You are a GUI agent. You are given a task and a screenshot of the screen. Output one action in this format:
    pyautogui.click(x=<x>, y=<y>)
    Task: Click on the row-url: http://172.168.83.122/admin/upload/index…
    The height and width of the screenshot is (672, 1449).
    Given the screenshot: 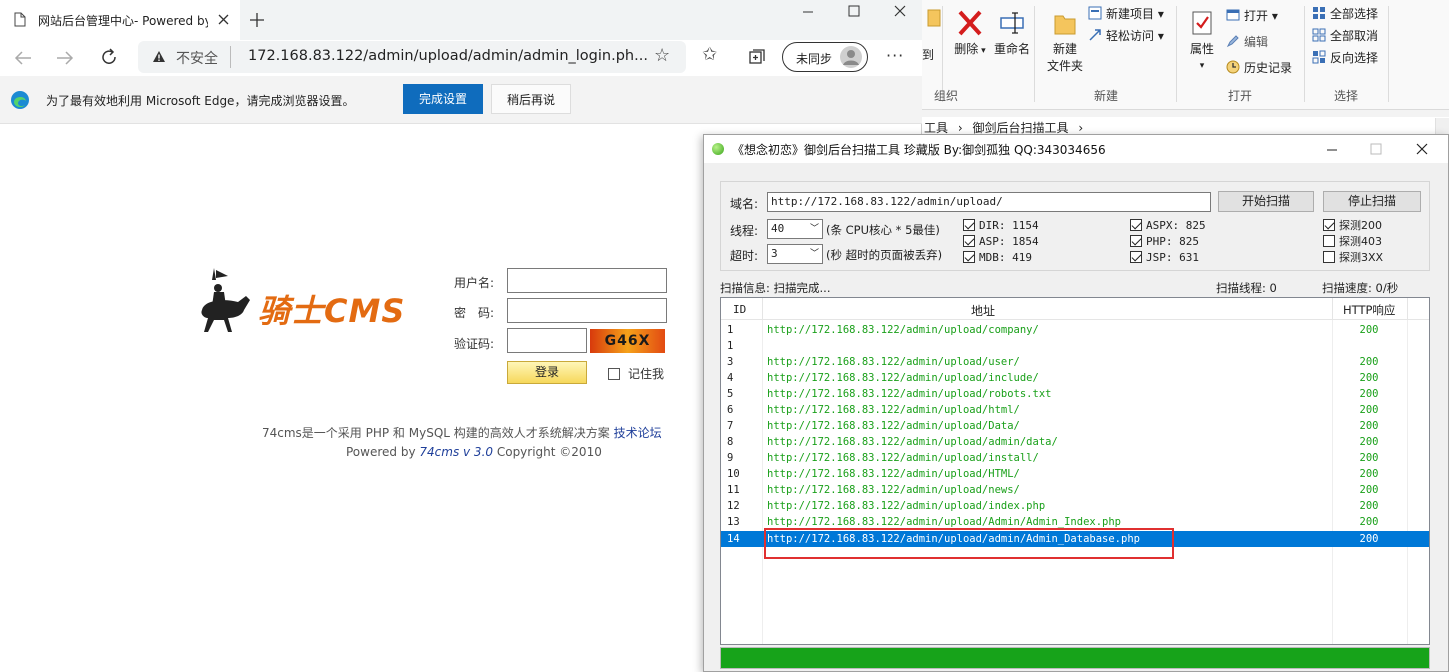 What is the action you would take?
    pyautogui.click(x=906, y=506)
    